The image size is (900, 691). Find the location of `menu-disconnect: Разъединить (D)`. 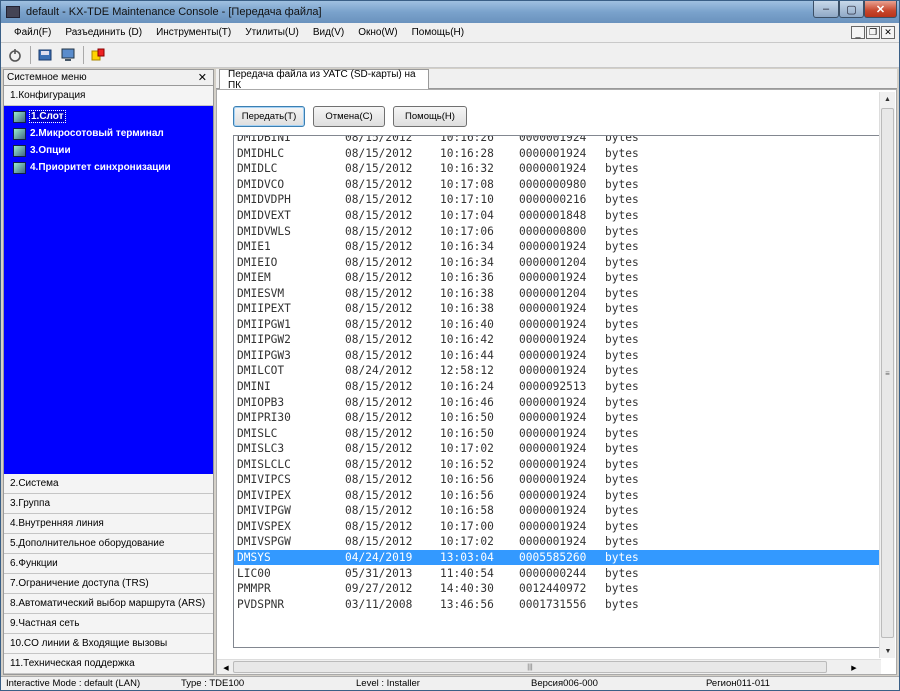

menu-disconnect: Разъединить (D) is located at coordinates (103, 32).